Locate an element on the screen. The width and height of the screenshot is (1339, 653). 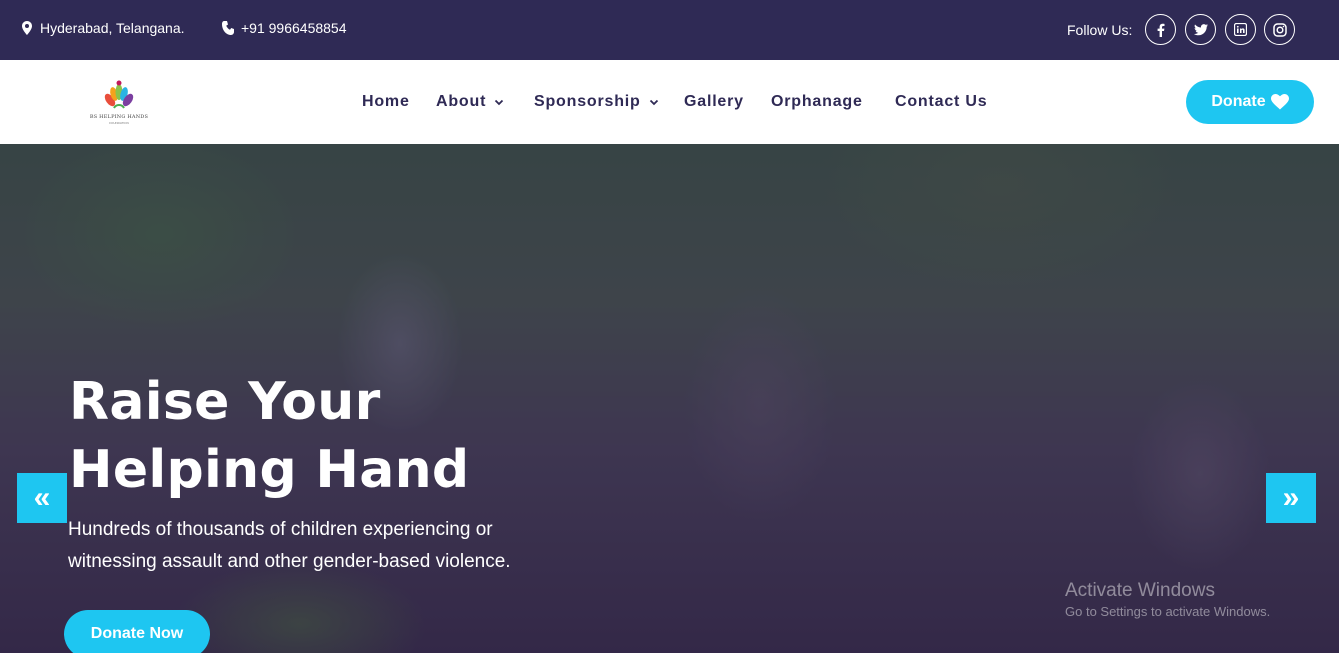
linkedin-icon is located at coordinates (1240, 29).